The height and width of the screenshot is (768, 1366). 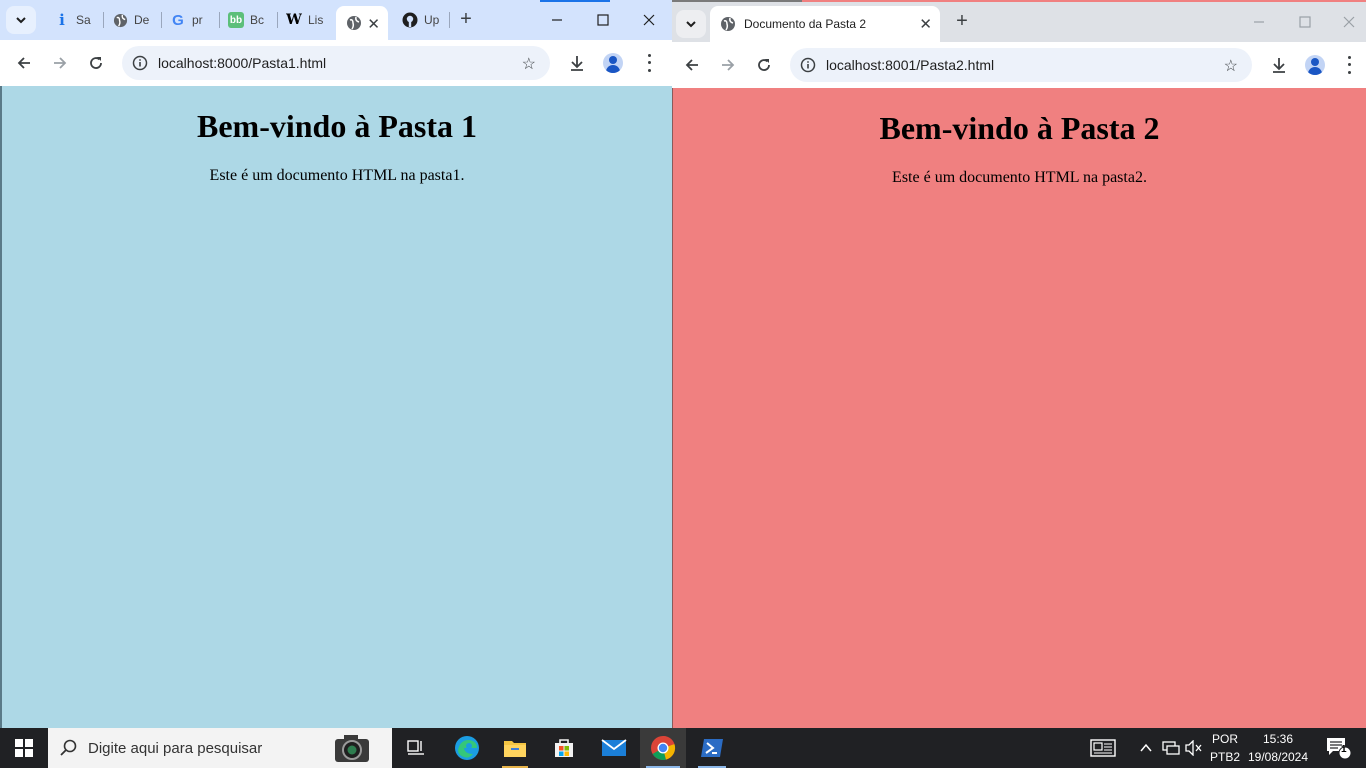 I want to click on window-top-edge, so click(x=737, y=1).